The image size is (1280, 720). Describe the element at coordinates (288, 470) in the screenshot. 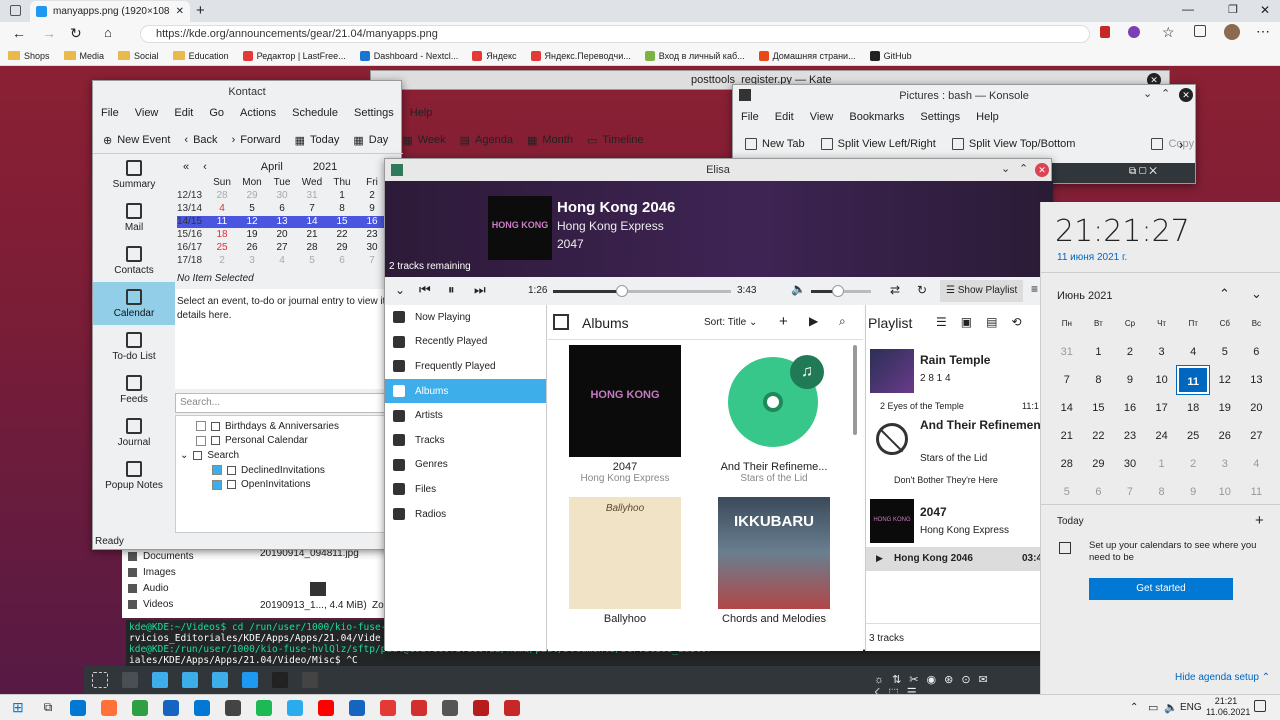

I see `tree-item: DeclinedInvitations` at that location.